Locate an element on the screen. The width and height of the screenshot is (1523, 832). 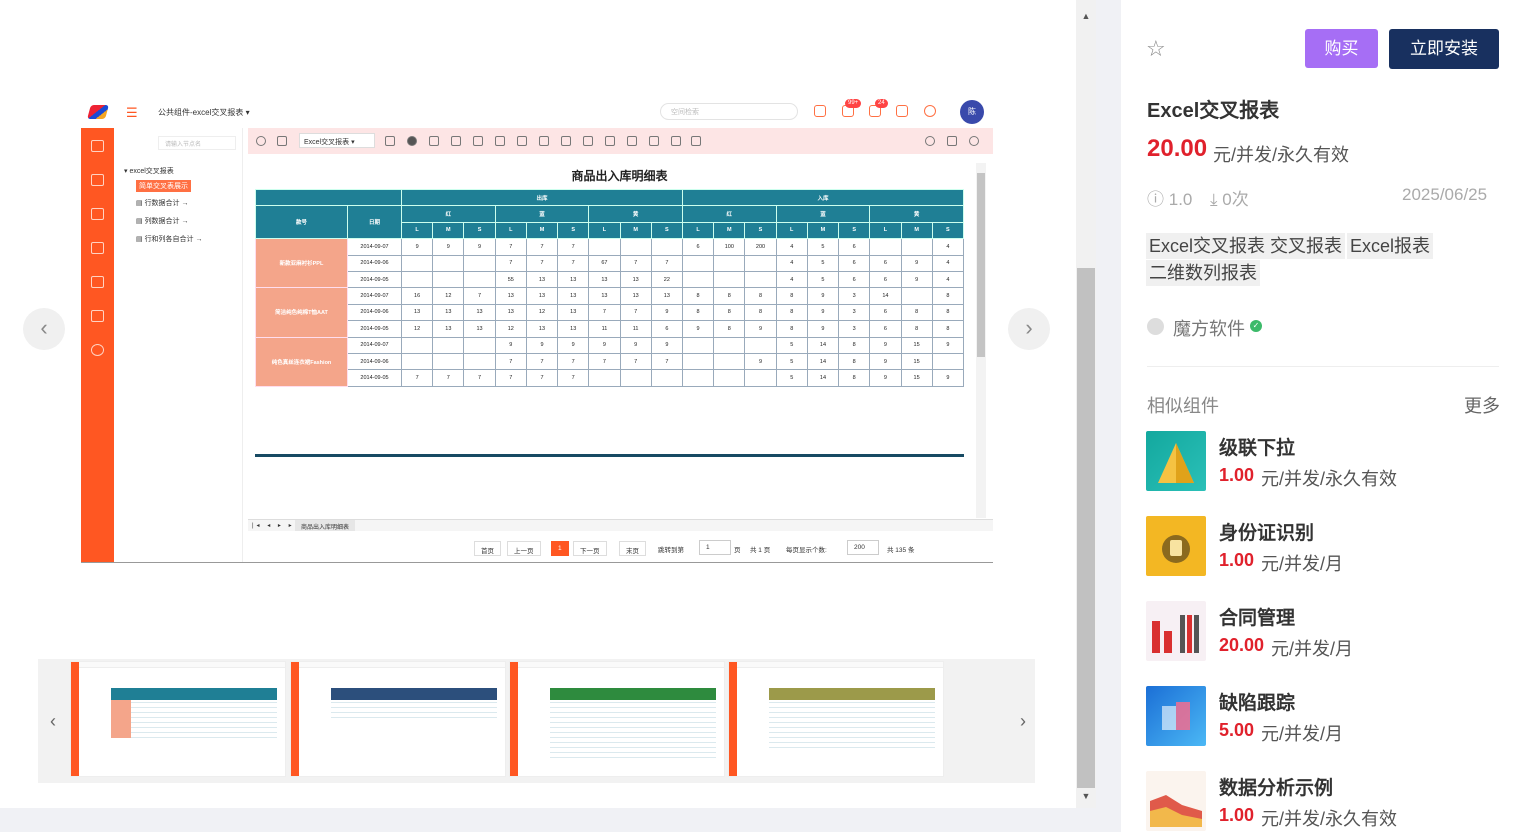
sheet-scroll-thumb is located at coordinates (981, 265).